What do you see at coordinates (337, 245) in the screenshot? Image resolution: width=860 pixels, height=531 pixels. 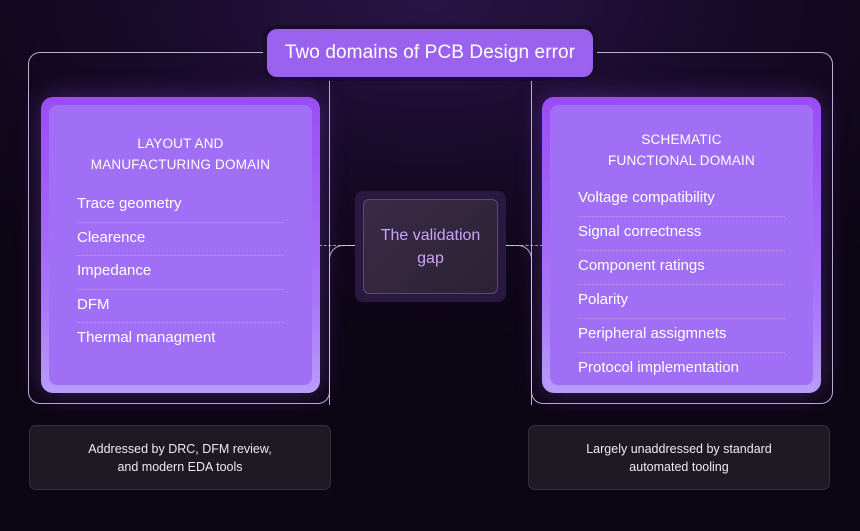 I see `left-dashed-connector` at bounding box center [337, 245].